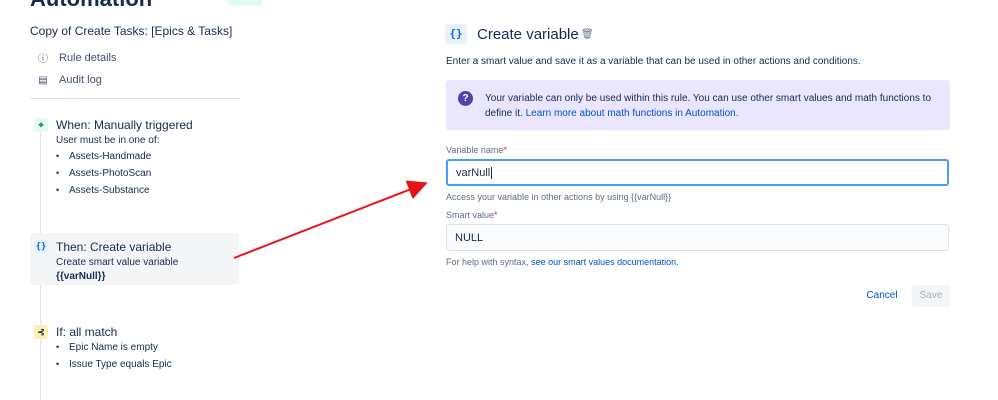  Describe the element at coordinates (330, 219) in the screenshot. I see `annotation-arrow` at that location.